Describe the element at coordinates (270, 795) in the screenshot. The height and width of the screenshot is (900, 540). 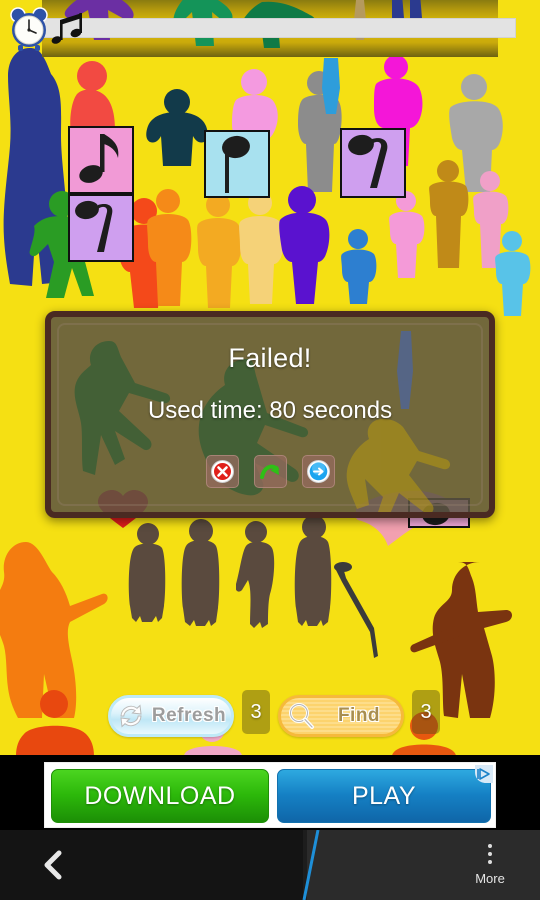
I see `ad-banner: DOWNLOAD PLAY` at that location.